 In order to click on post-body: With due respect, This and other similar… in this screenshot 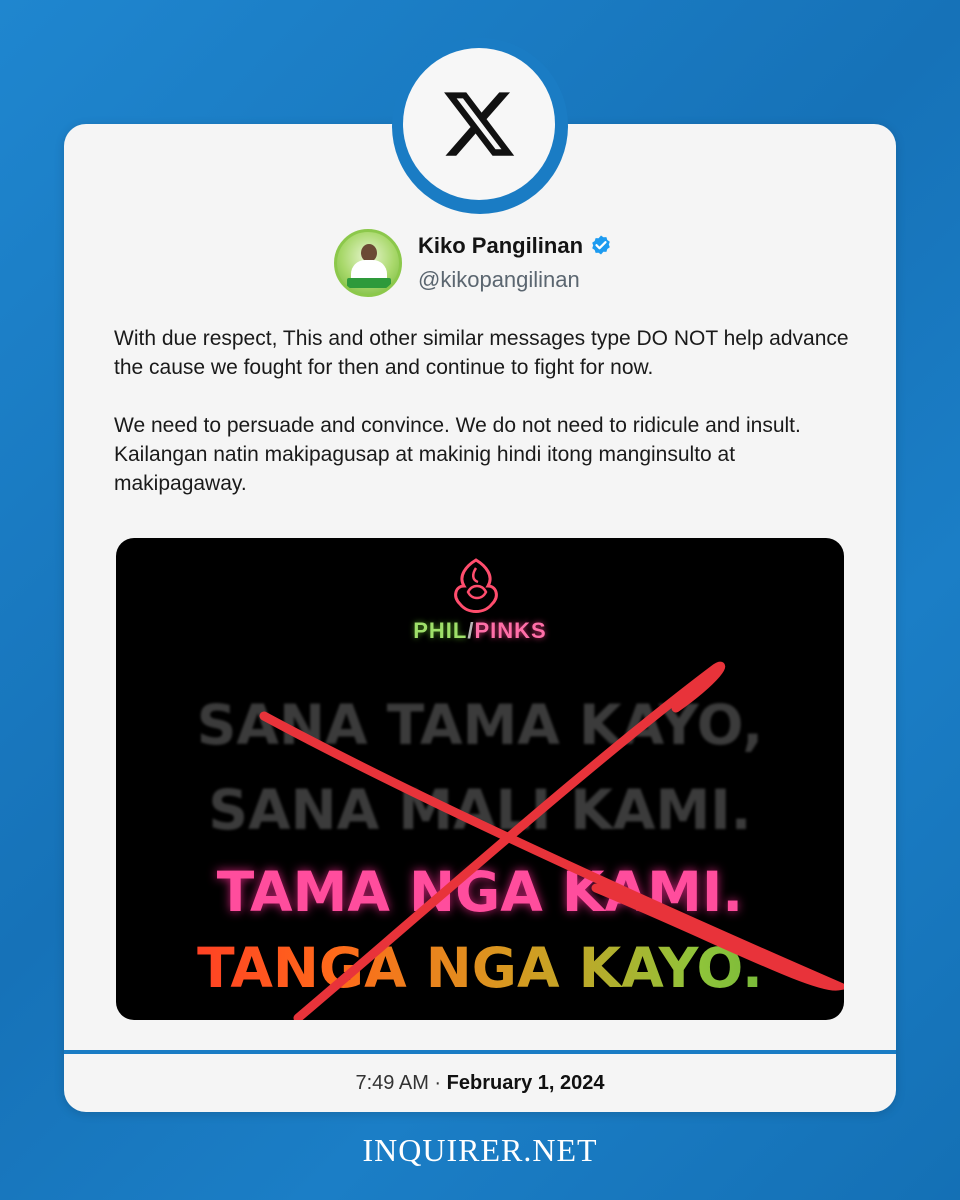, I will do `click(484, 411)`.